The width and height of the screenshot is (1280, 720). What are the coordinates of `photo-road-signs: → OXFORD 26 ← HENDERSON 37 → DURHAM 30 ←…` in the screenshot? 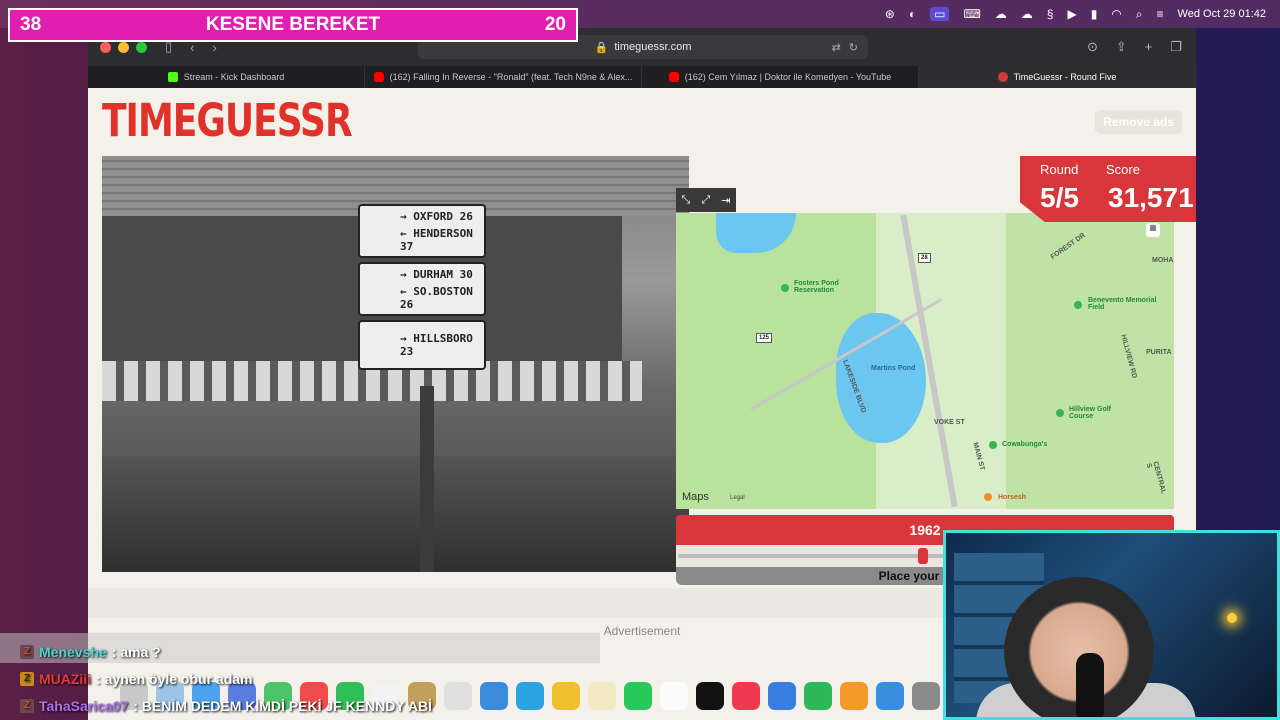 It's located at (422, 287).